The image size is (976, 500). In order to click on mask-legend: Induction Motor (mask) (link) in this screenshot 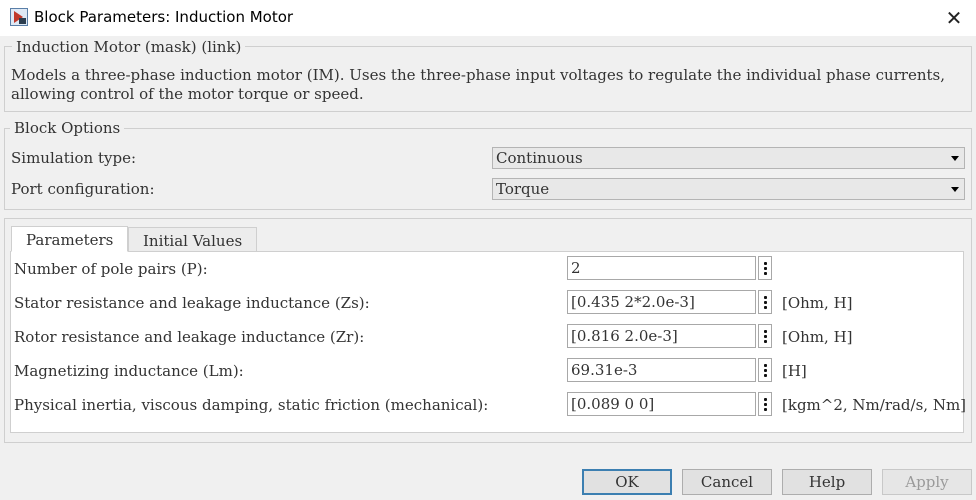, I will do `click(129, 47)`.